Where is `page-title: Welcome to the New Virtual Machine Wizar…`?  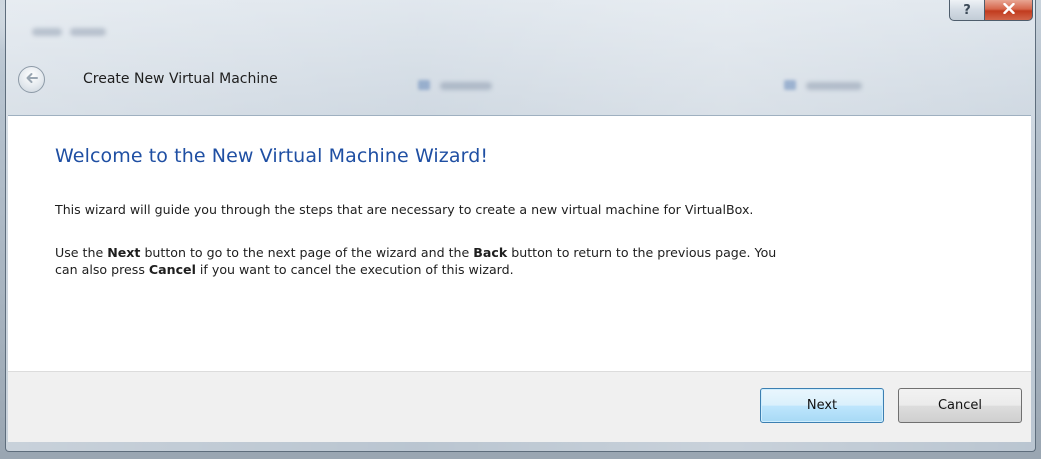 page-title: Welcome to the New Virtual Machine Wizar… is located at coordinates (272, 156).